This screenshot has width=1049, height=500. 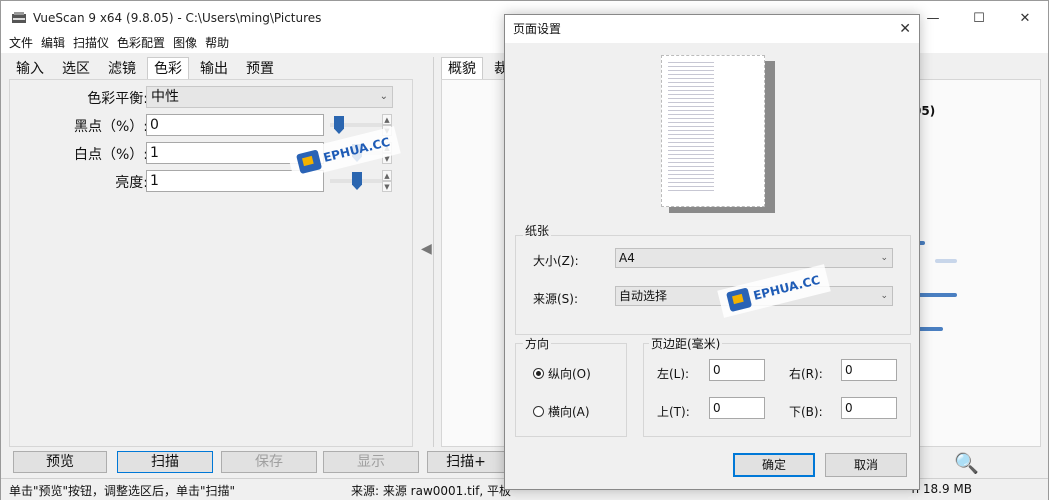 What do you see at coordinates (91, 44) in the screenshot?
I see `menu-scanner: 扫描仪` at bounding box center [91, 44].